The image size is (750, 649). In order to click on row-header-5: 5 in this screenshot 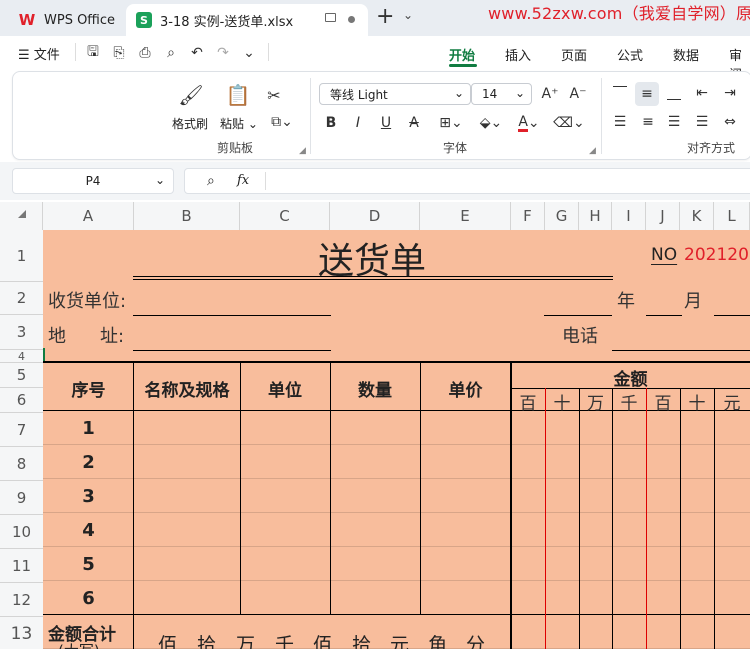, I will do `click(21, 375)`.